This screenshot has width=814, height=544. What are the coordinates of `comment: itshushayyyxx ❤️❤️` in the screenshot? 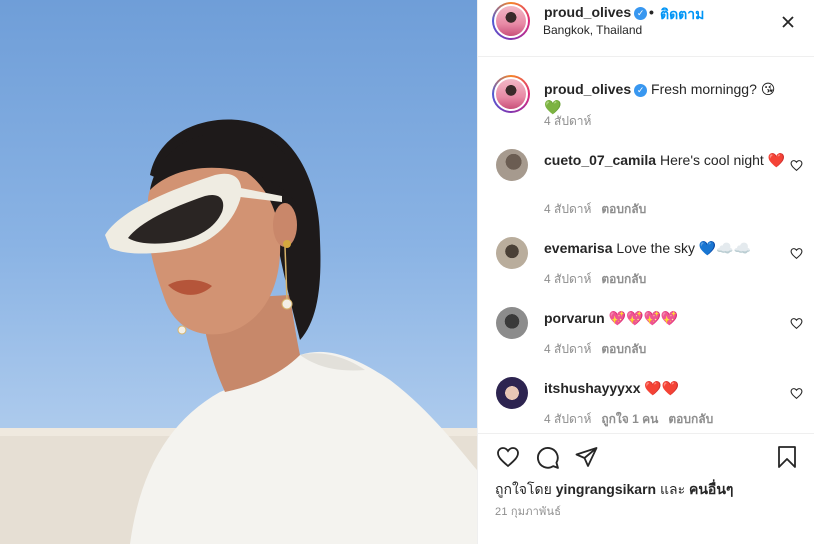 It's located at (666, 388).